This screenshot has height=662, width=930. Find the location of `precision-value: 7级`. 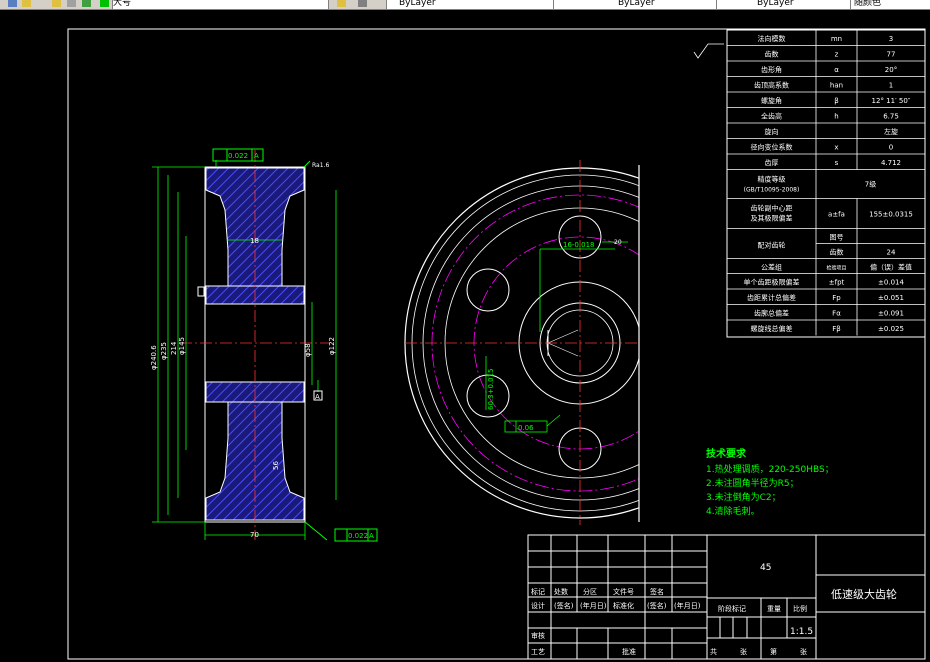

precision-value: 7级 is located at coordinates (870, 184).